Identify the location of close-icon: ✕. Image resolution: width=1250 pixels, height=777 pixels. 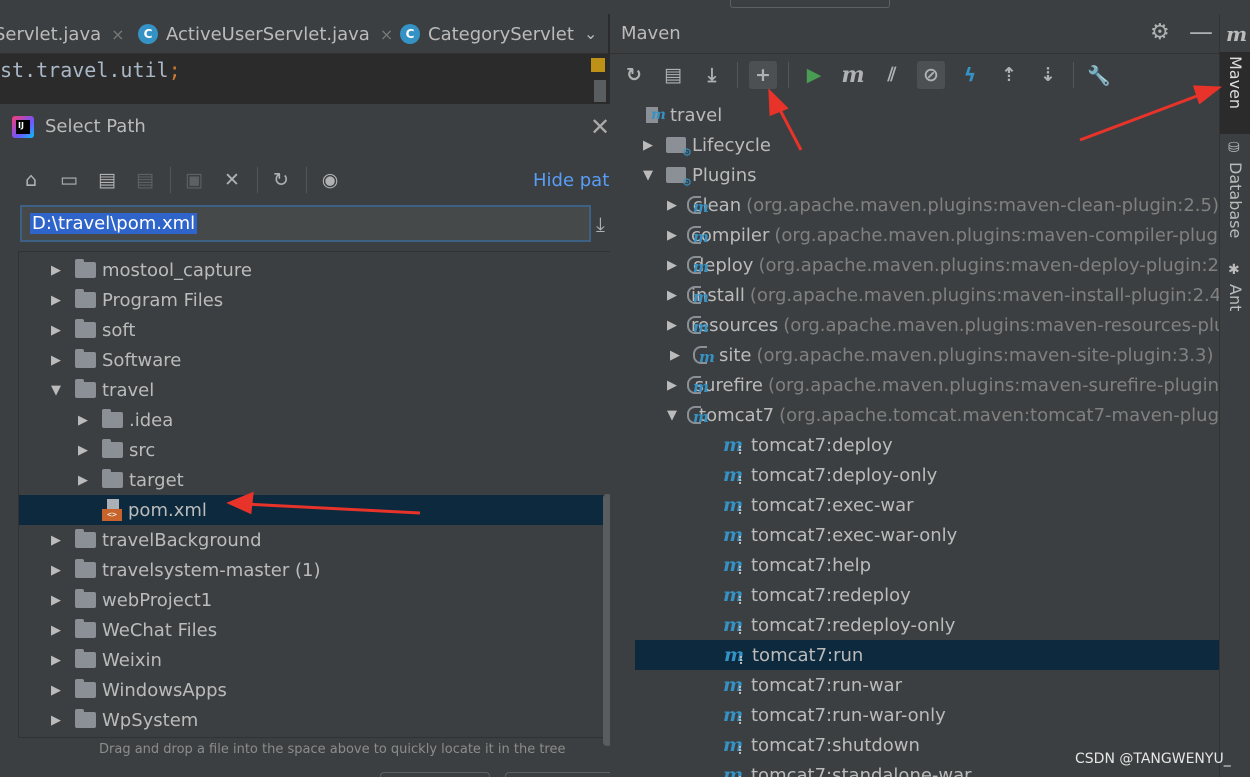
(600, 127).